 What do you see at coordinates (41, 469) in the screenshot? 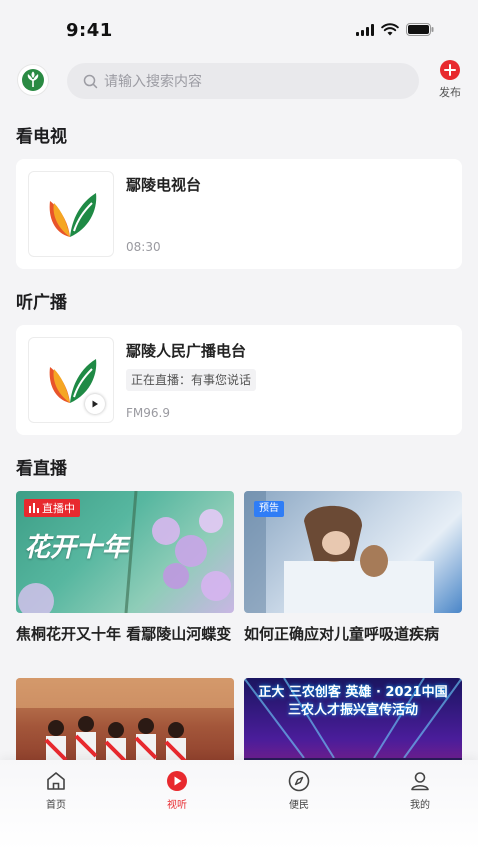
I see `section-title-live: 看直播` at bounding box center [41, 469].